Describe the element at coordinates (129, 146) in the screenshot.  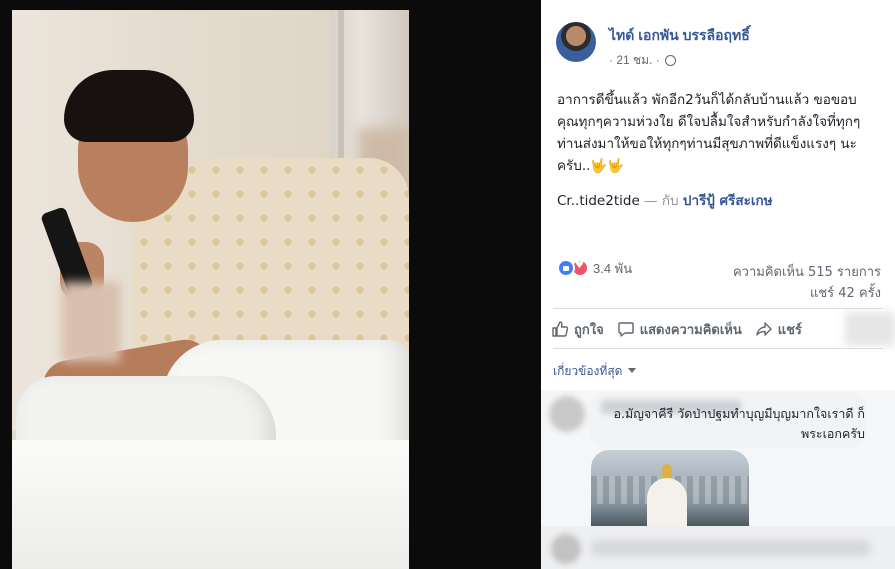
I see `photo-person-head` at that location.